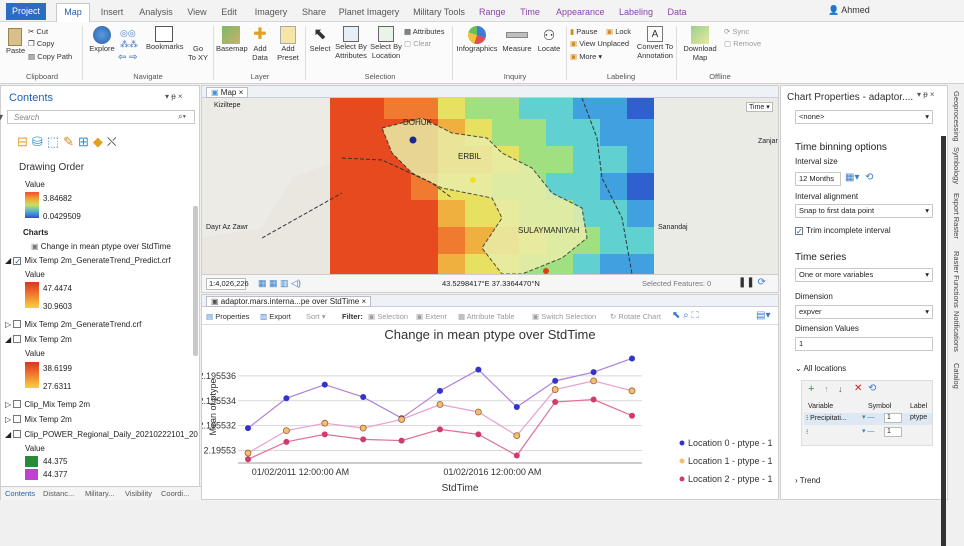  I want to click on attributes-button: ▦ Attributes, so click(424, 31).